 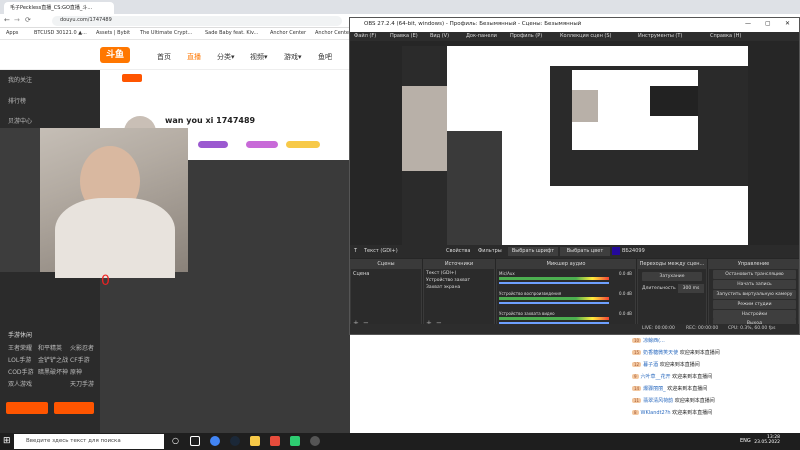 I want to click on task-view-app-icon, so click(x=195, y=441).